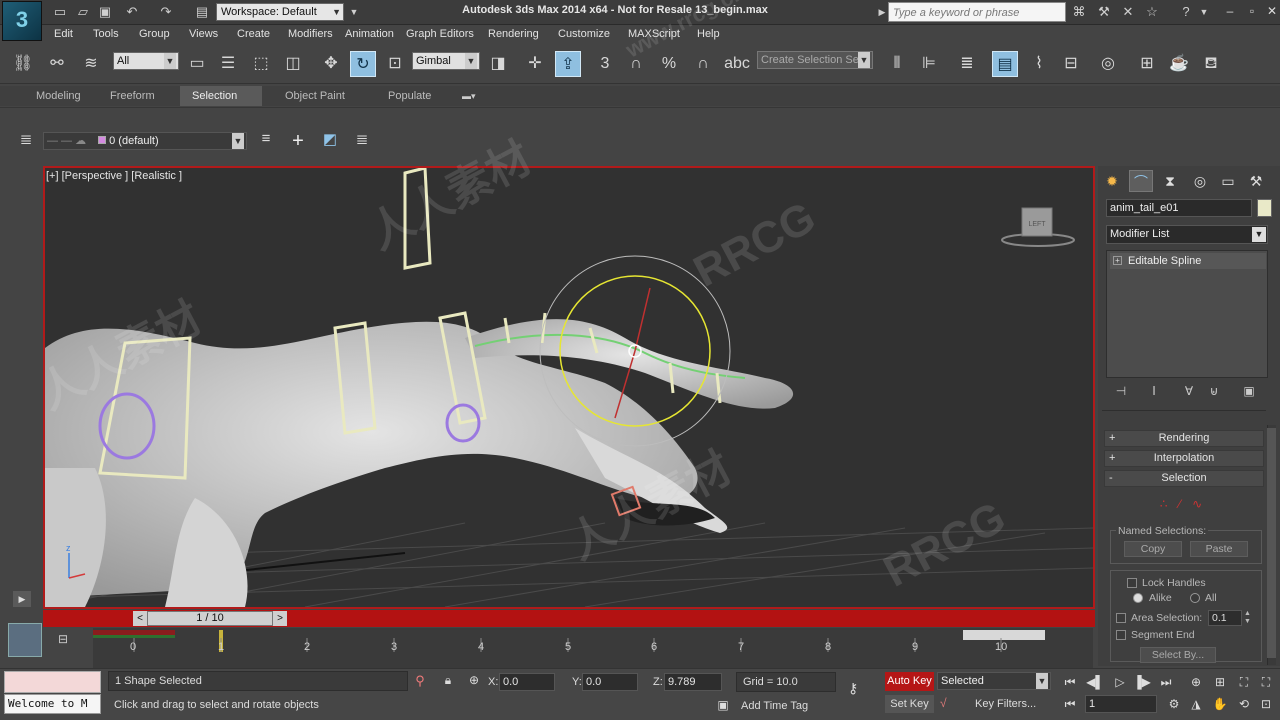 This screenshot has height=720, width=1280. I want to click on orbit-icon: ⟲, so click(1244, 704).